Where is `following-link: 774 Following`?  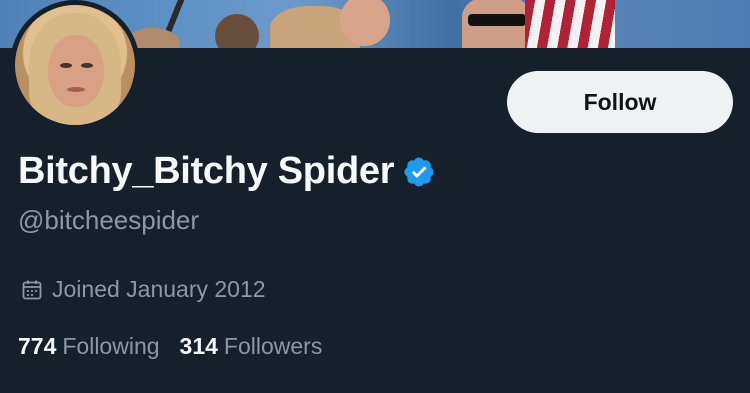
following-link: 774 Following is located at coordinates (89, 346).